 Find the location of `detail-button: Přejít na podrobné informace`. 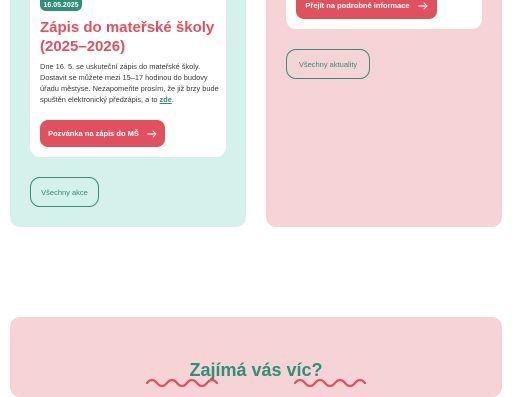

detail-button: Přejít na podrobné informace is located at coordinates (366, 9).